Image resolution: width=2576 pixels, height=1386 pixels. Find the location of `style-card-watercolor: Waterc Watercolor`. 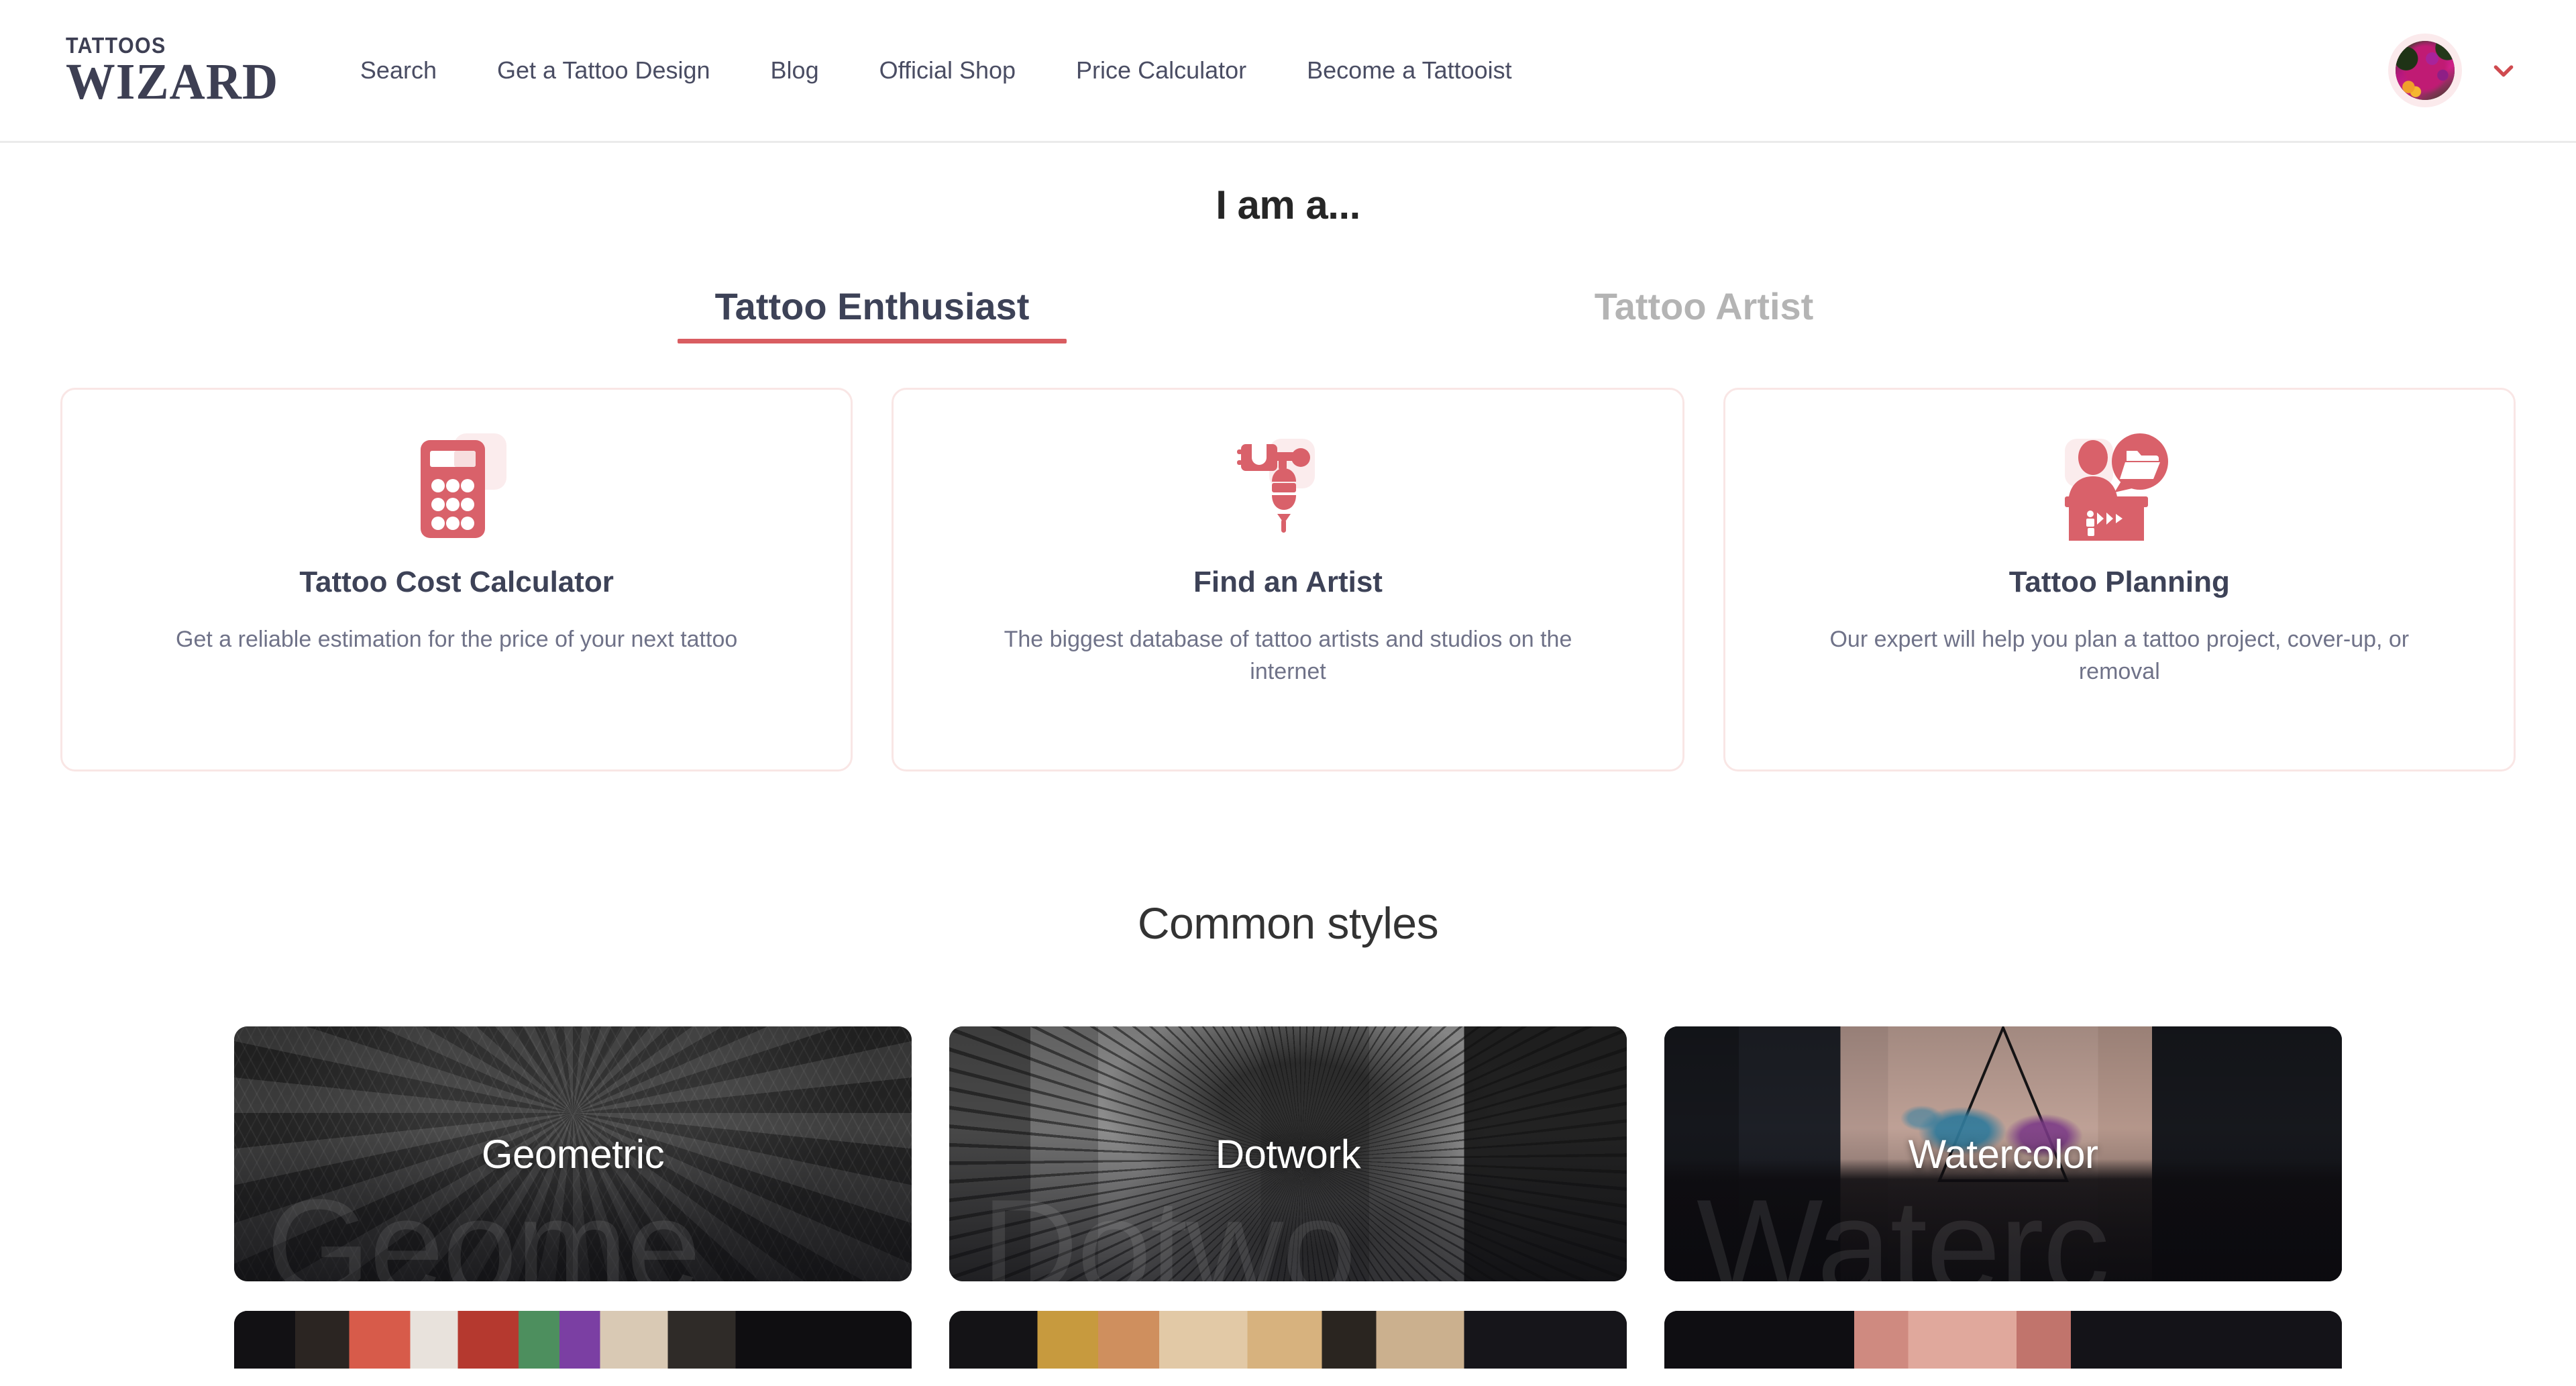

style-card-watercolor: Waterc Watercolor is located at coordinates (2003, 1153).